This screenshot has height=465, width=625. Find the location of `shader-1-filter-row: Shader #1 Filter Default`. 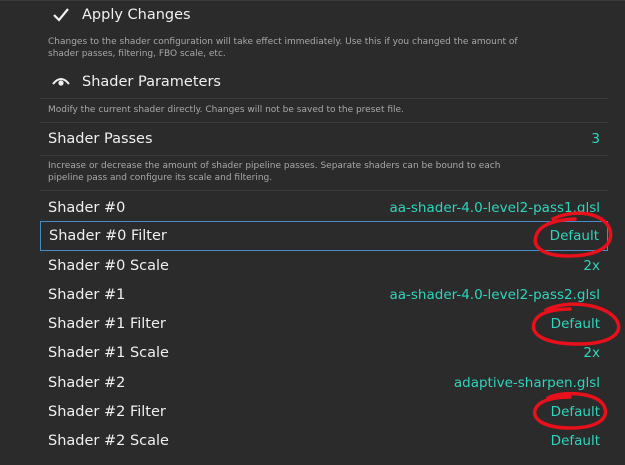

shader-1-filter-row: Shader #1 Filter Default is located at coordinates (324, 323).